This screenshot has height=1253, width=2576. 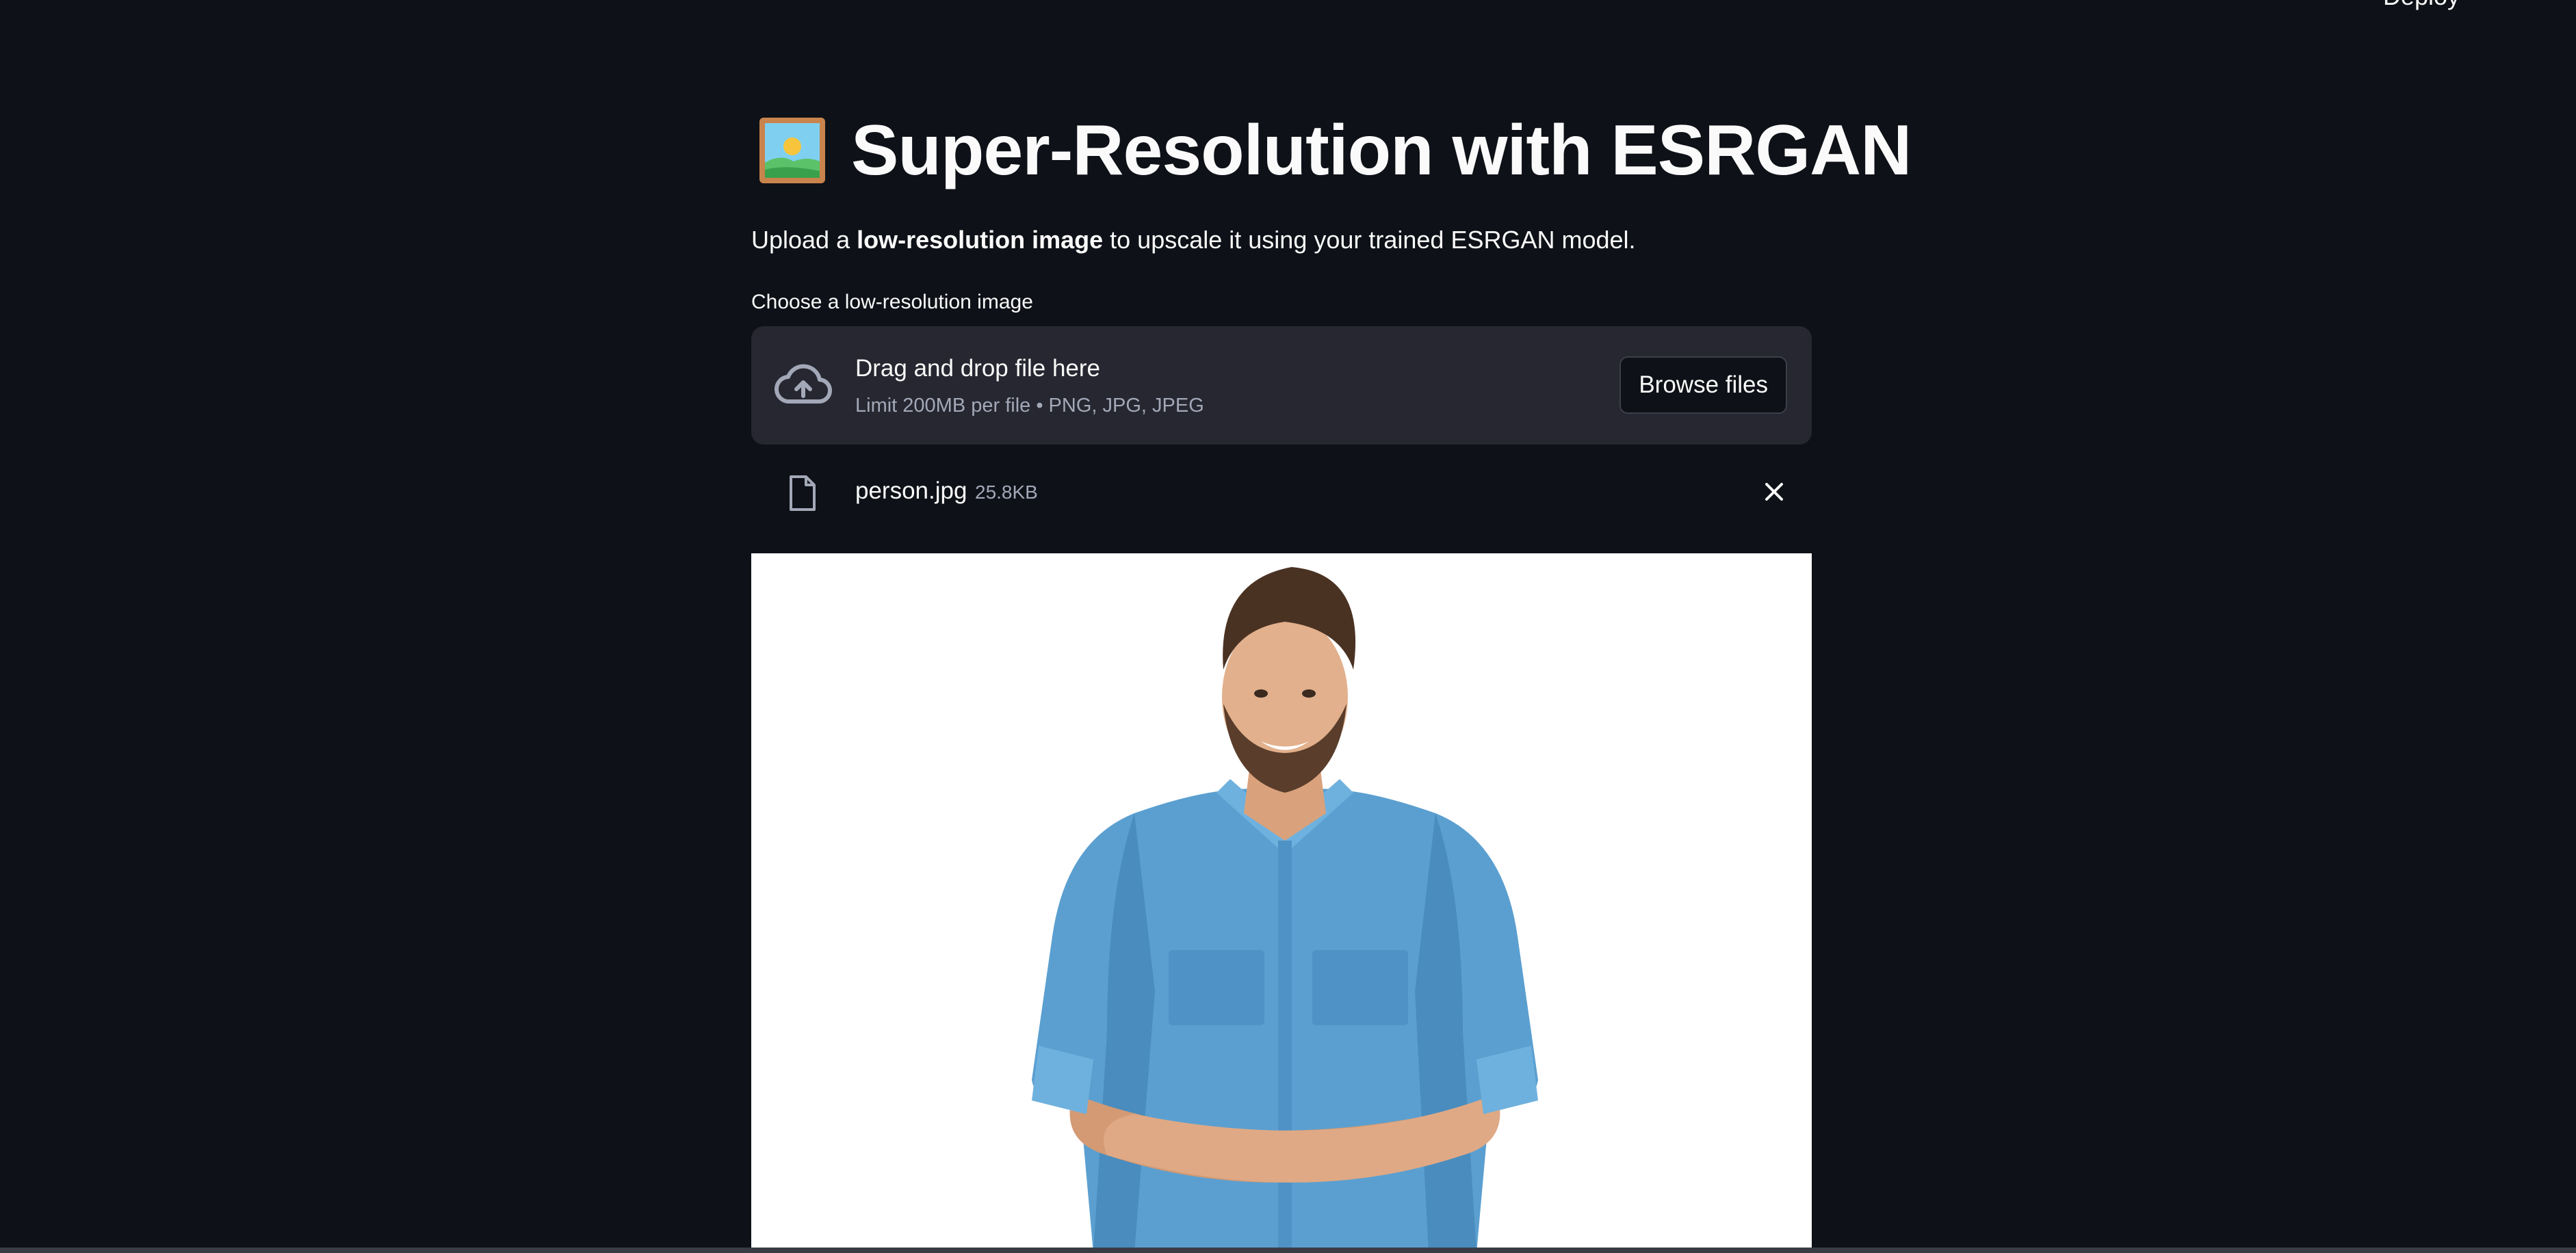 What do you see at coordinates (804, 240) in the screenshot?
I see `subtitle-prefix: Upload a` at bounding box center [804, 240].